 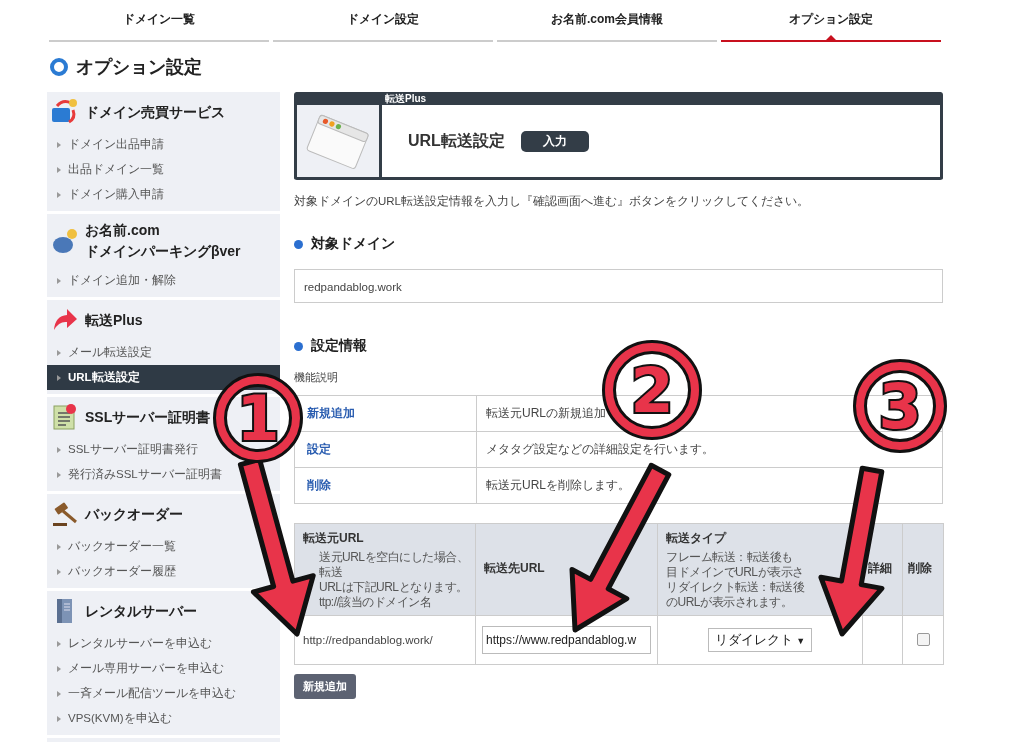 I want to click on sidebar-link: ドメイン出品申請, so click(x=107, y=144).